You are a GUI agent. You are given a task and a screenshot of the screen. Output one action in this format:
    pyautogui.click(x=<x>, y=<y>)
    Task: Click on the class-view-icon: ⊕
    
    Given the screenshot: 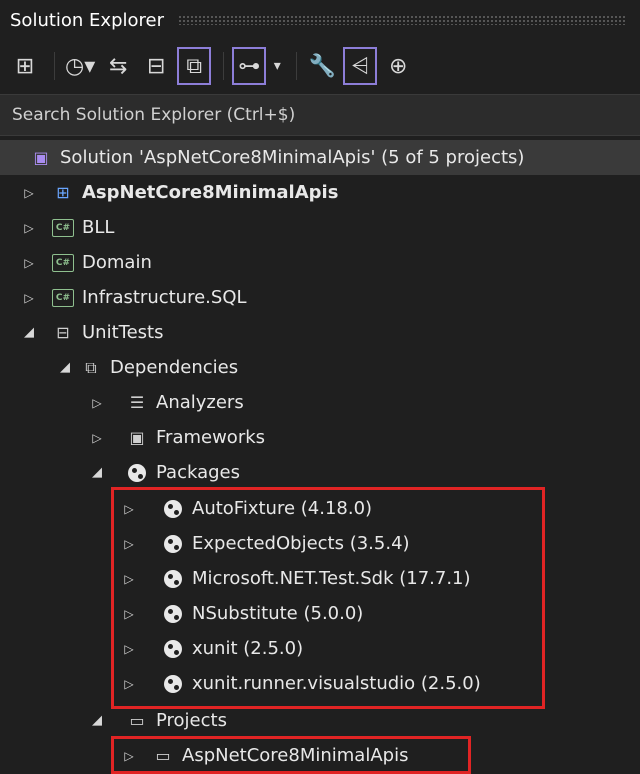 What is the action you would take?
    pyautogui.click(x=398, y=66)
    